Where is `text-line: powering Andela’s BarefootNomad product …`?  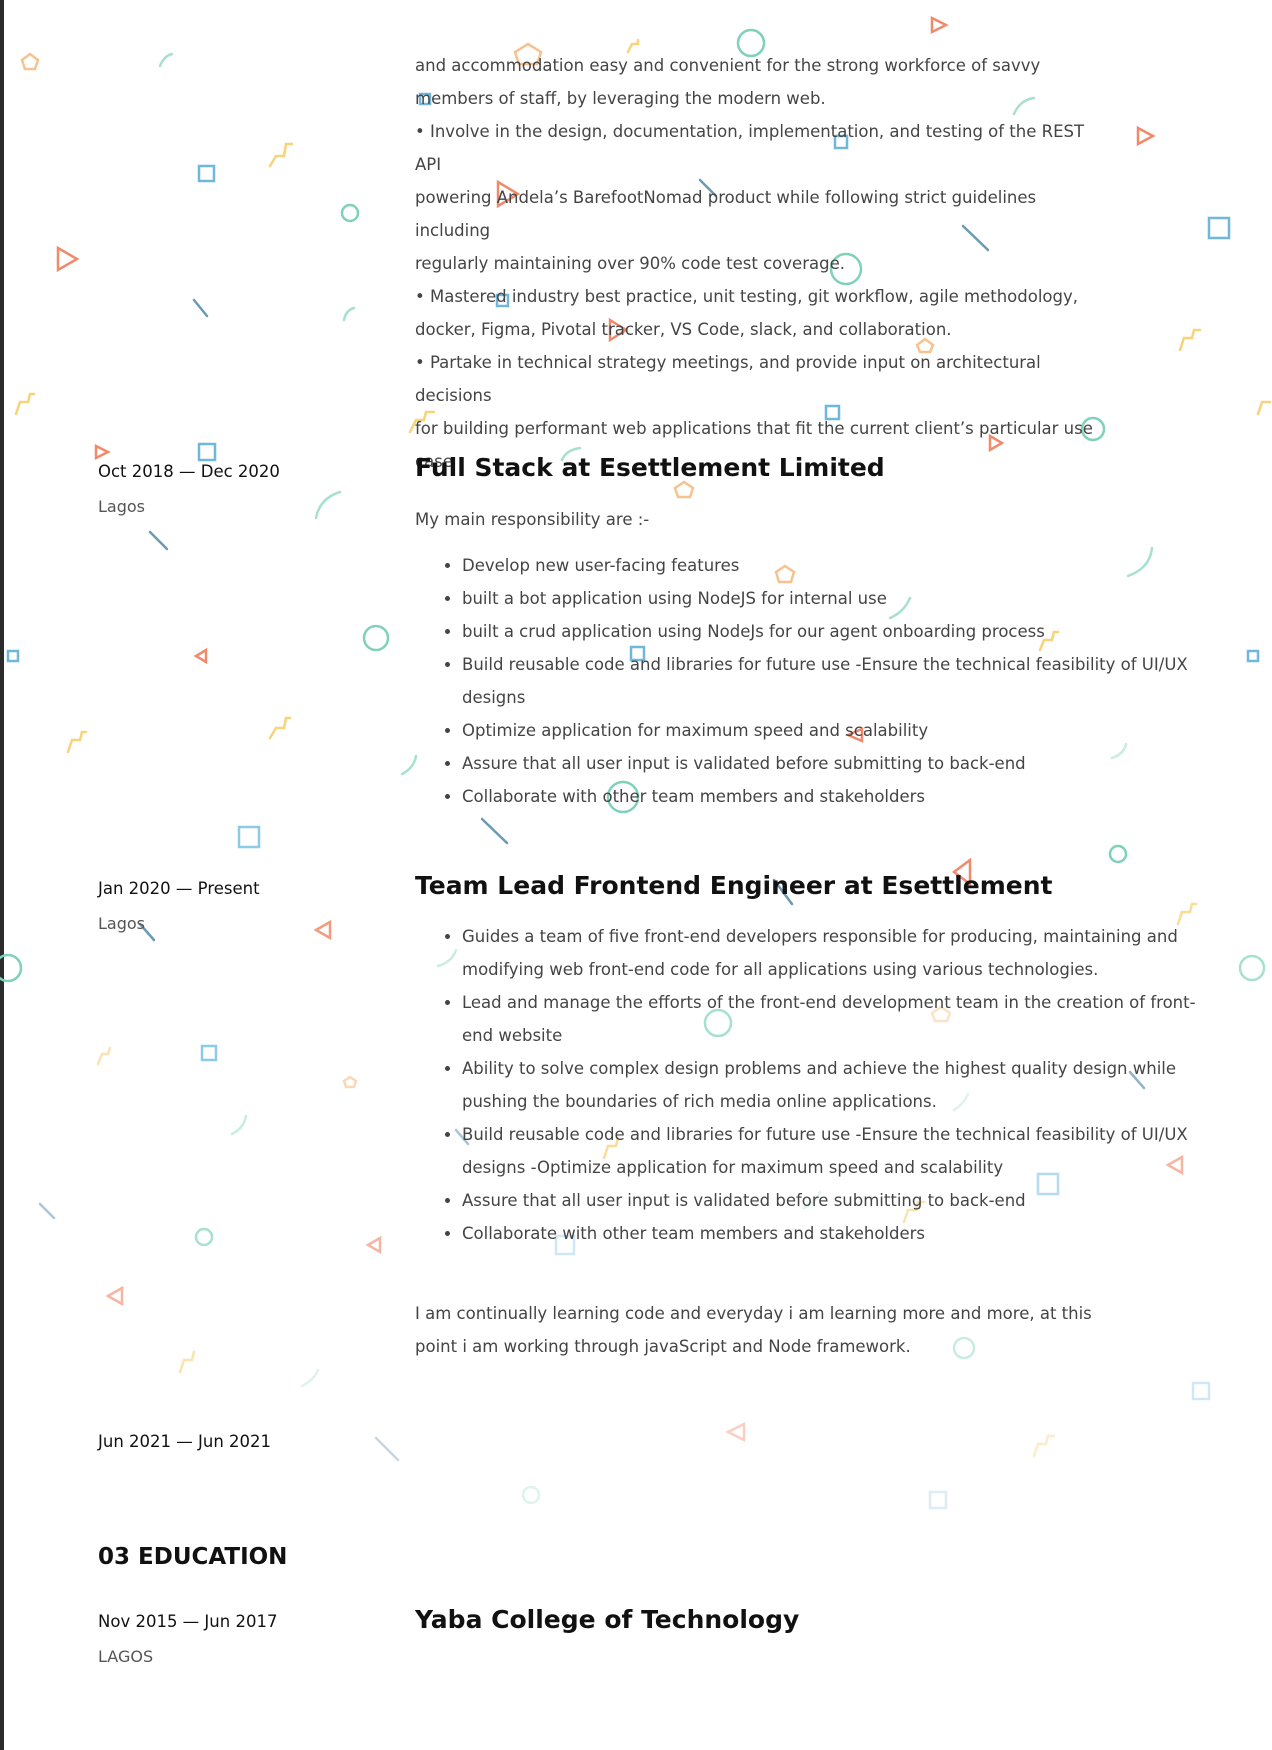 text-line: powering Andela’s BarefootNomad product … is located at coordinates (726, 214).